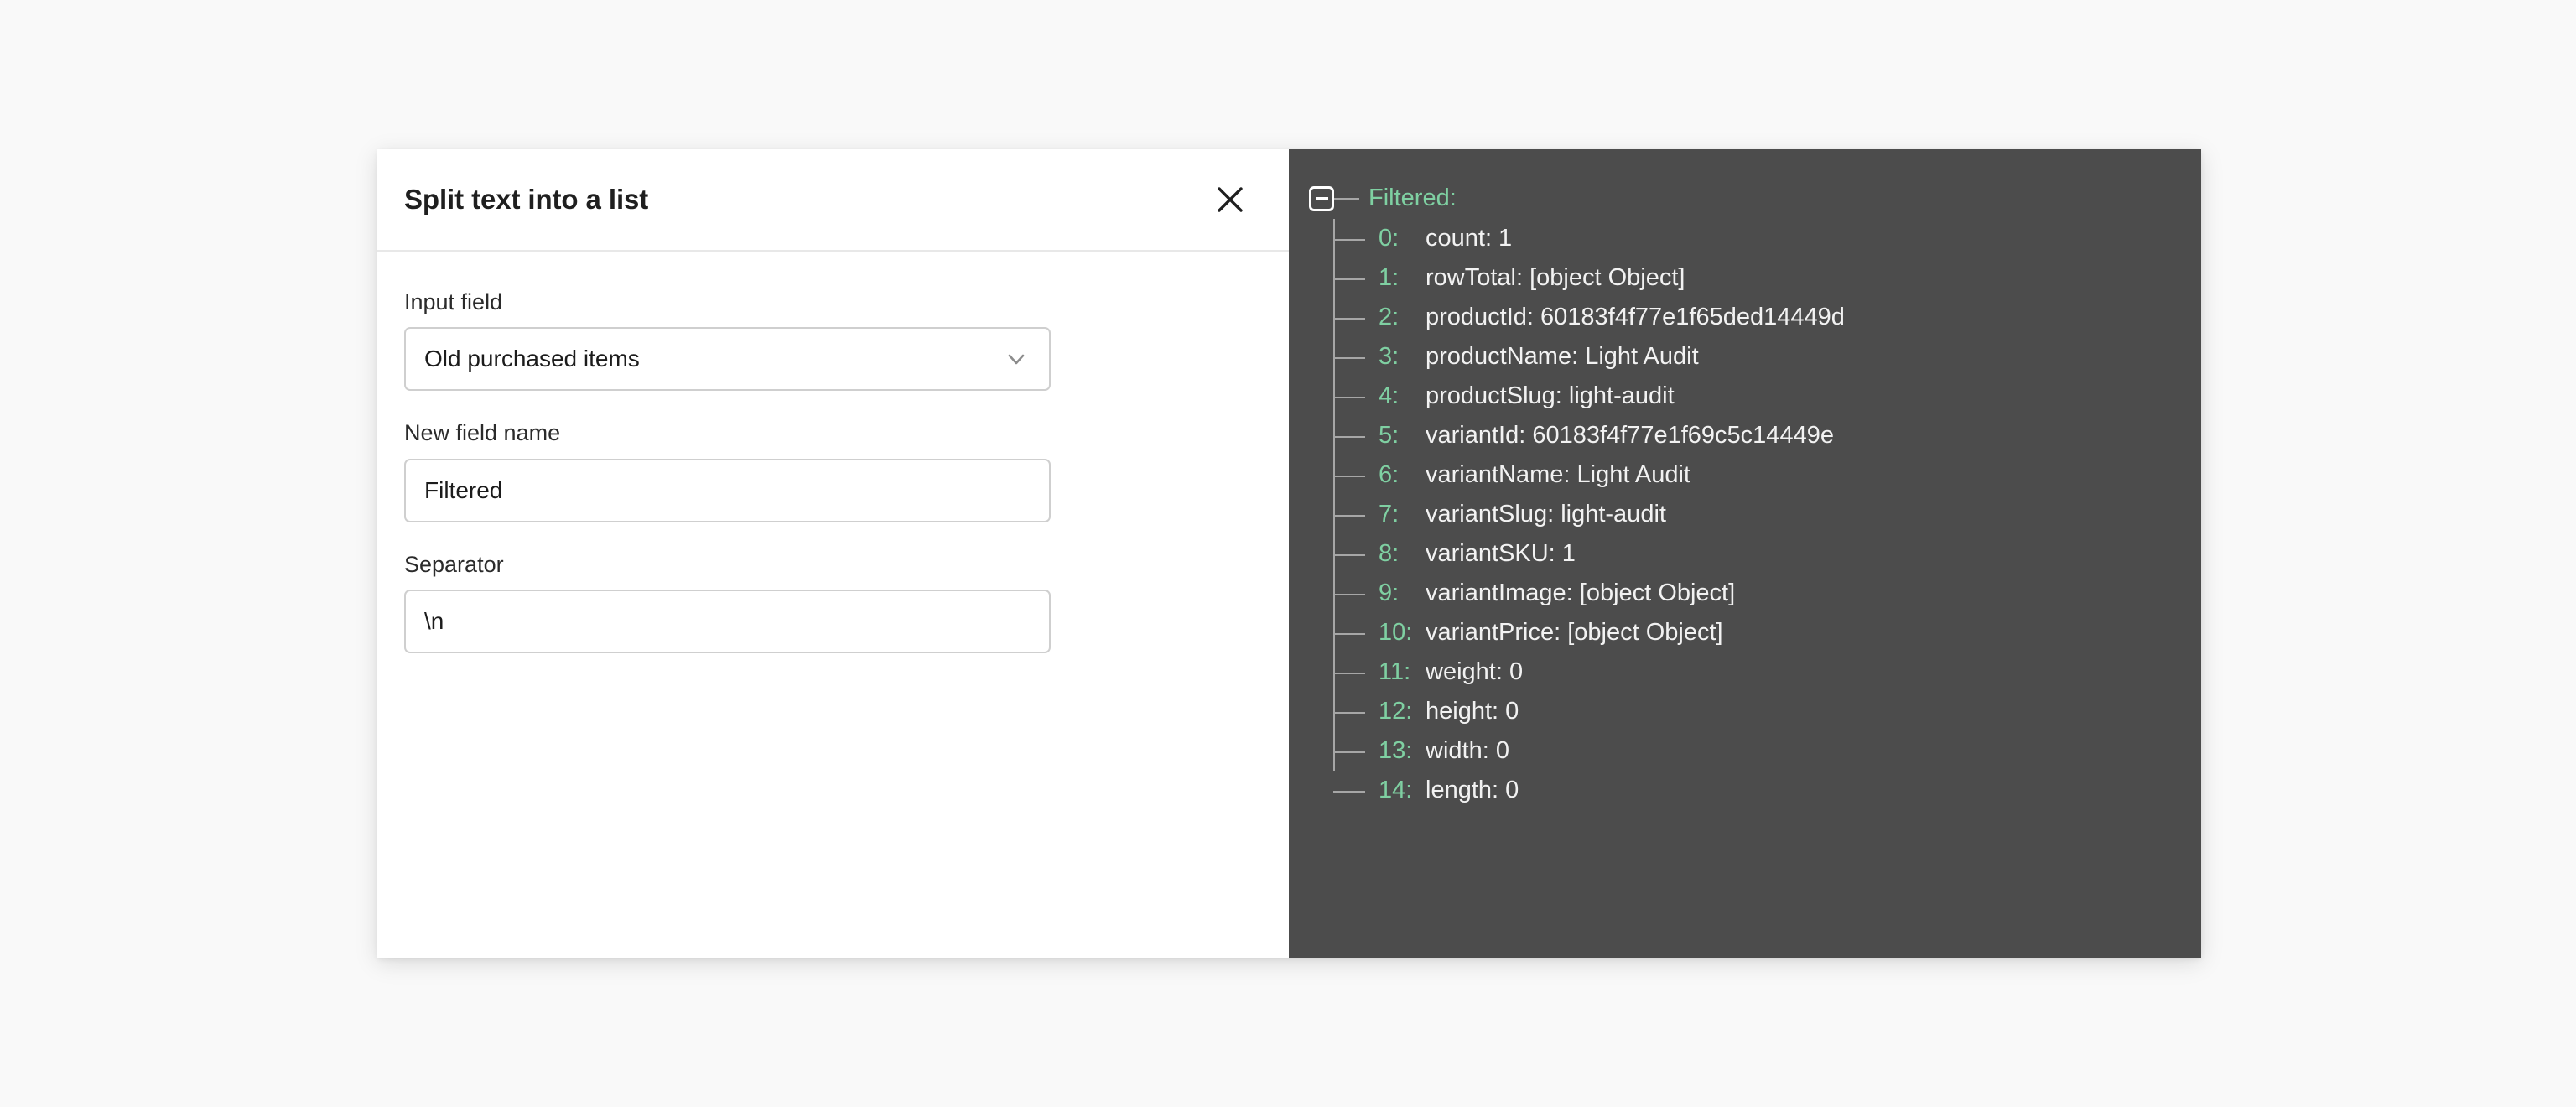 This screenshot has height=1107, width=2576. What do you see at coordinates (1472, 790) in the screenshot?
I see `tree-row-text: length: 0` at bounding box center [1472, 790].